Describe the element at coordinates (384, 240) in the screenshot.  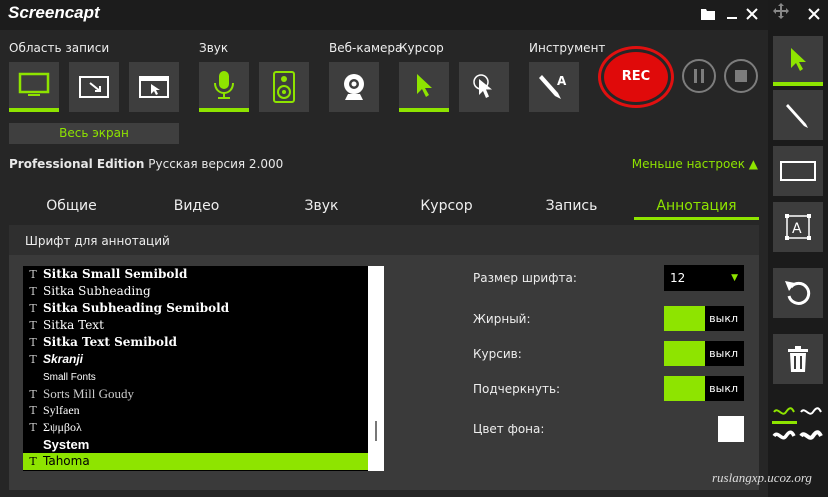
I see `panel-title: Шрифт для аннотаций` at that location.